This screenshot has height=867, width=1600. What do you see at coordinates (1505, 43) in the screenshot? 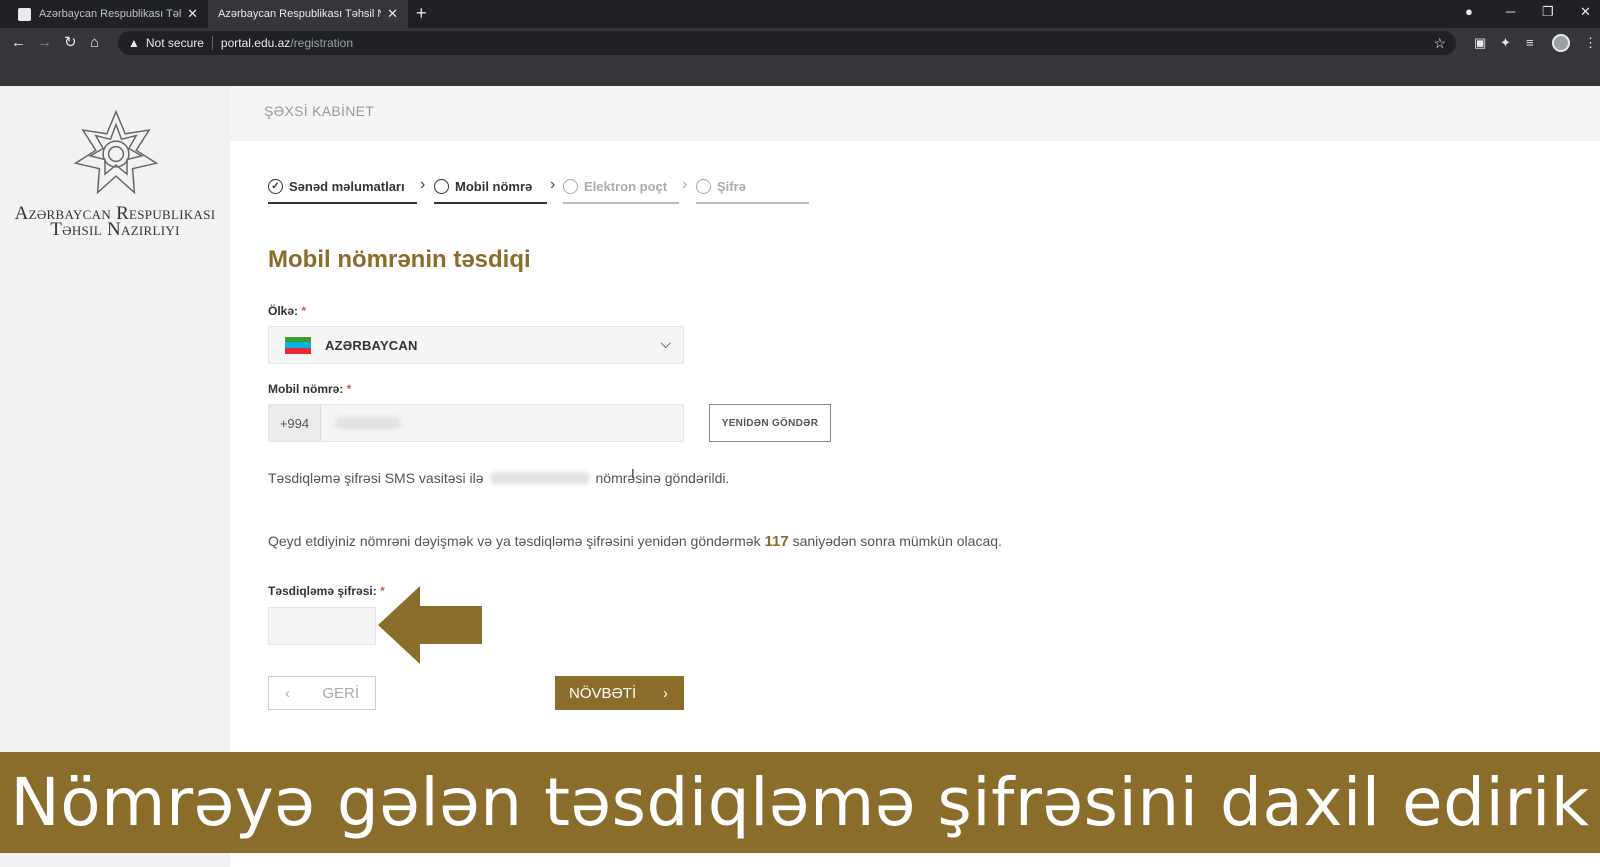
I see `extensions-icon: ✦` at bounding box center [1505, 43].